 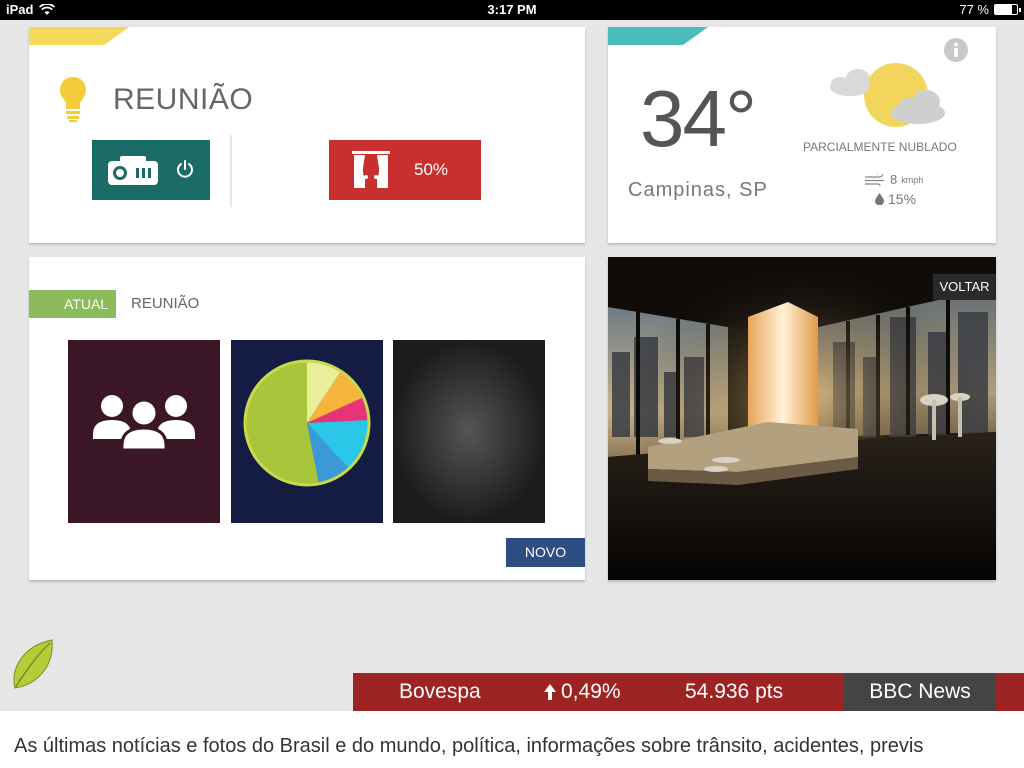 I want to click on wind-speed: 8 kmph, so click(x=893, y=179).